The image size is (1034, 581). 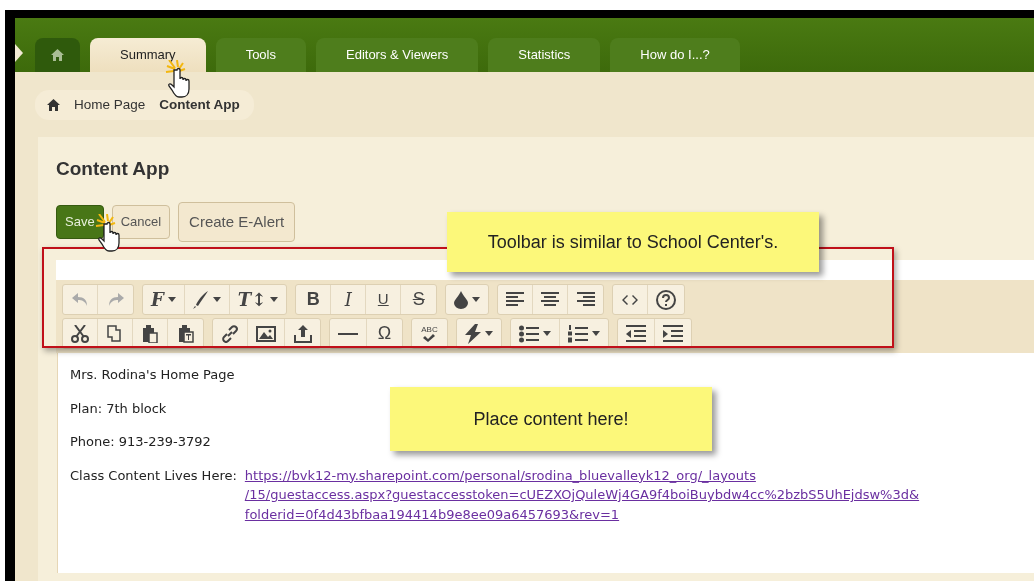 I want to click on lightning-icon, so click(x=473, y=333).